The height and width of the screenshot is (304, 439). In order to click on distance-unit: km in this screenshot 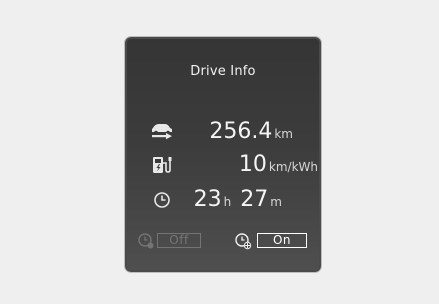, I will do `click(283, 134)`.